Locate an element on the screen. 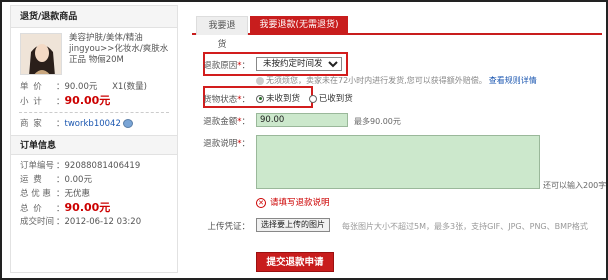  amount-max-hint: 最多90.00元 is located at coordinates (377, 121).